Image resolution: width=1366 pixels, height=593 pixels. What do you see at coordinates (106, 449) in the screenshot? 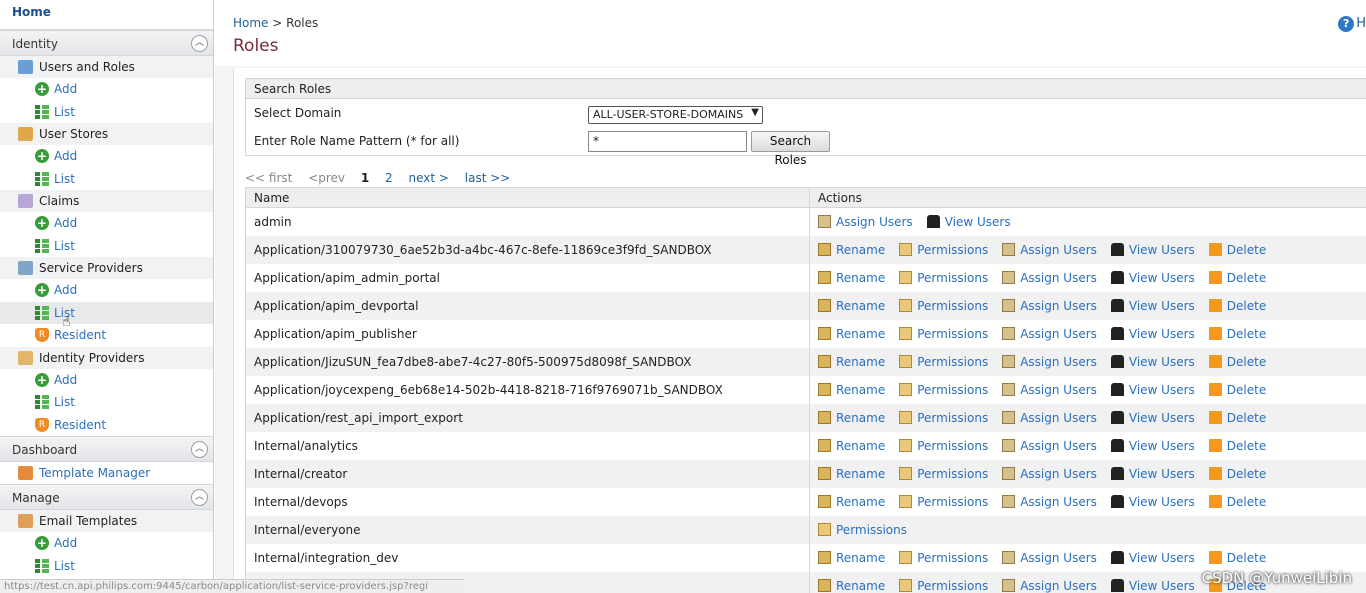
I see `section-dashboard: Dashboard ︿` at bounding box center [106, 449].